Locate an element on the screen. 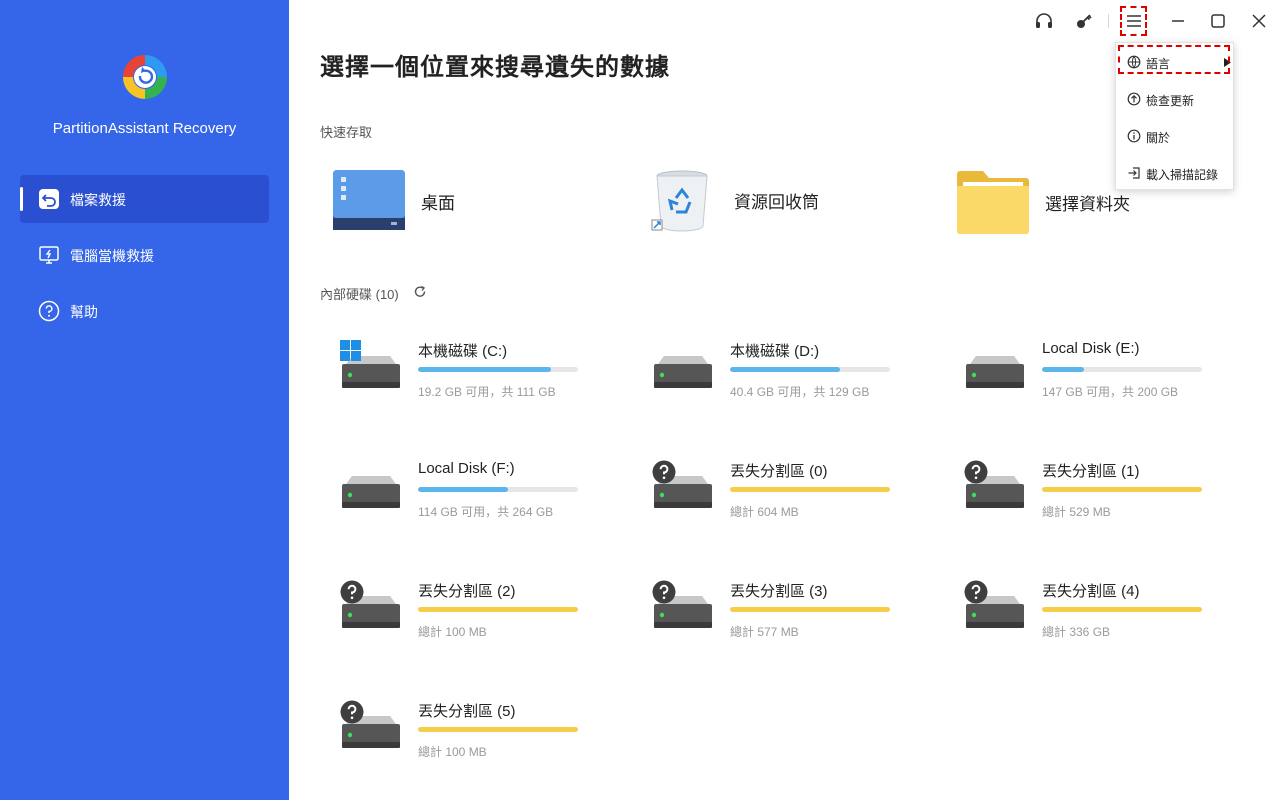 The height and width of the screenshot is (800, 1280). menu-item-label: 檢查更新 is located at coordinates (1170, 101).